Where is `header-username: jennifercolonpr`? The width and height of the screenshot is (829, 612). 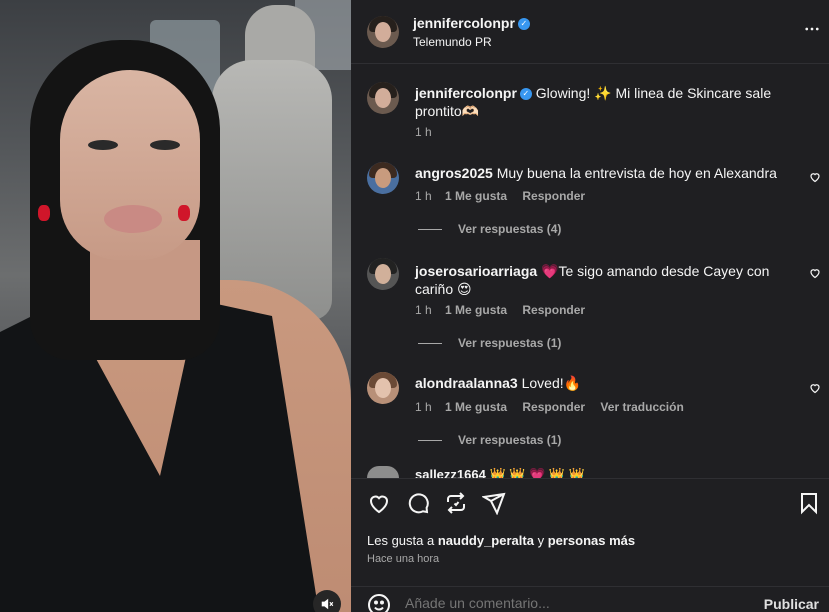
header-username: jennifercolonpr is located at coordinates (464, 23).